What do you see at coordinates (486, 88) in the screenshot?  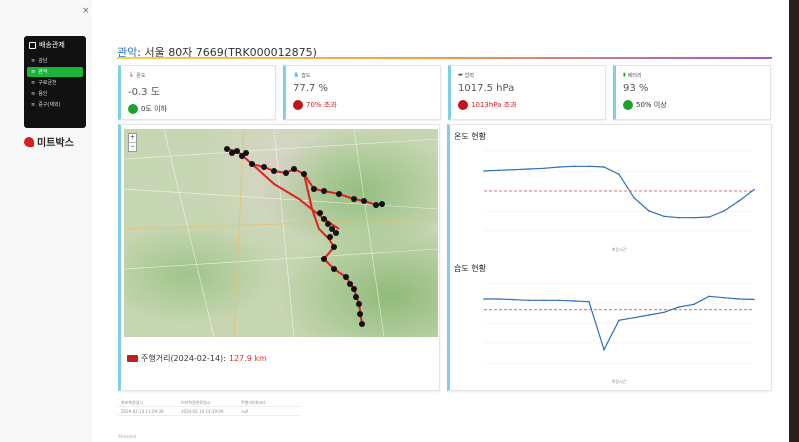 I see `card-value: 1017.5 hPa` at bounding box center [486, 88].